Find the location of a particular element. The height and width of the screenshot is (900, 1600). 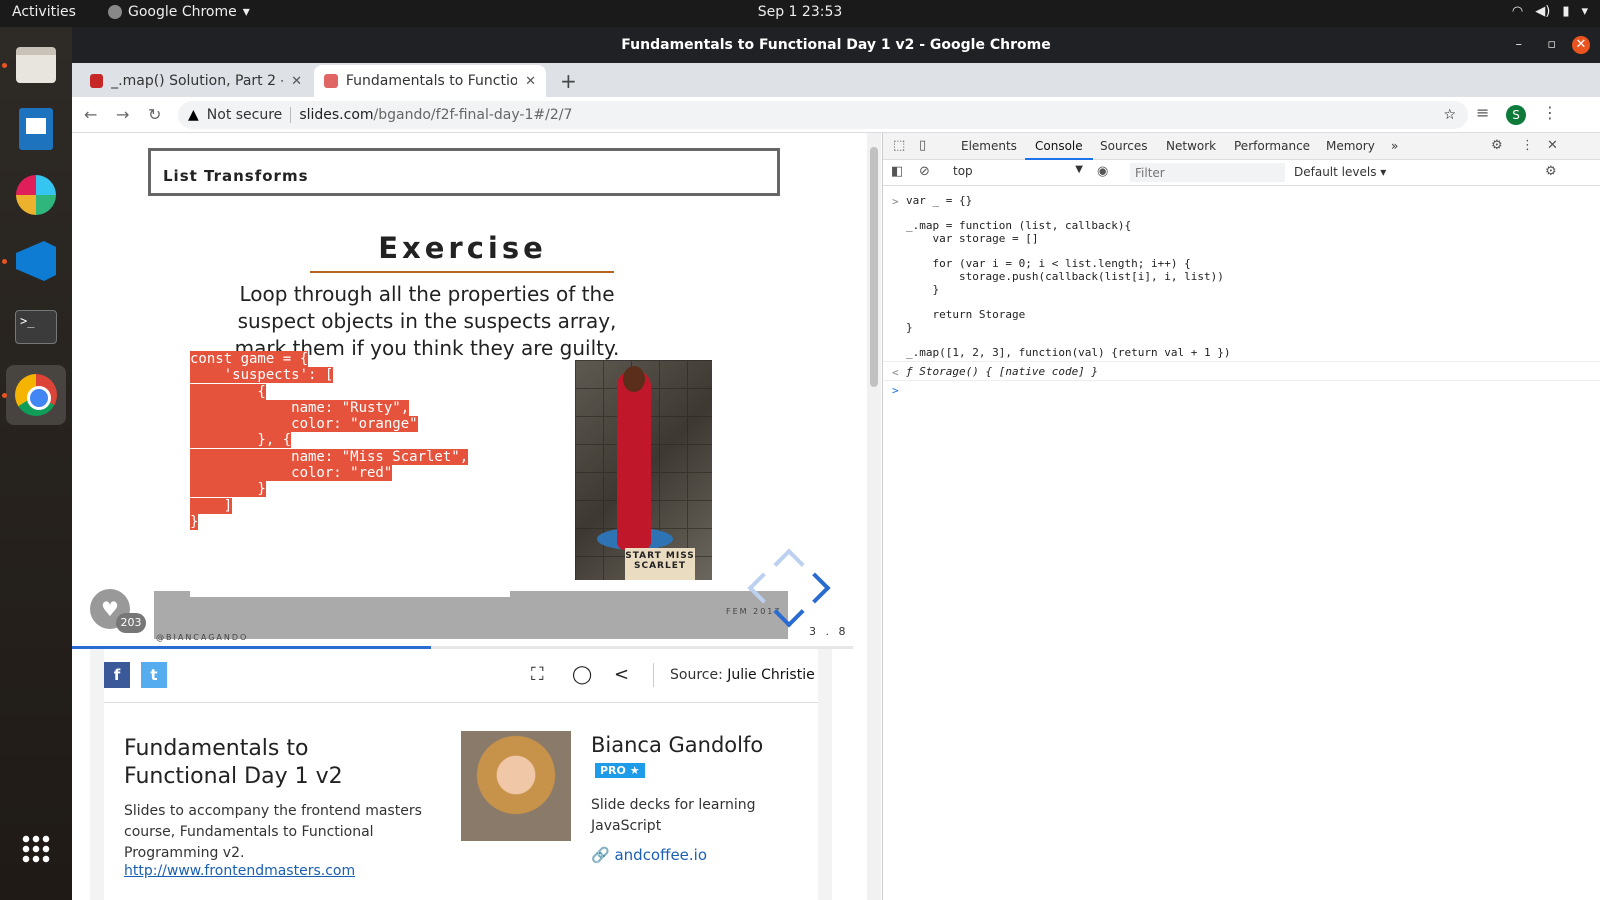

facebook-share-button: f is located at coordinates (117, 675).